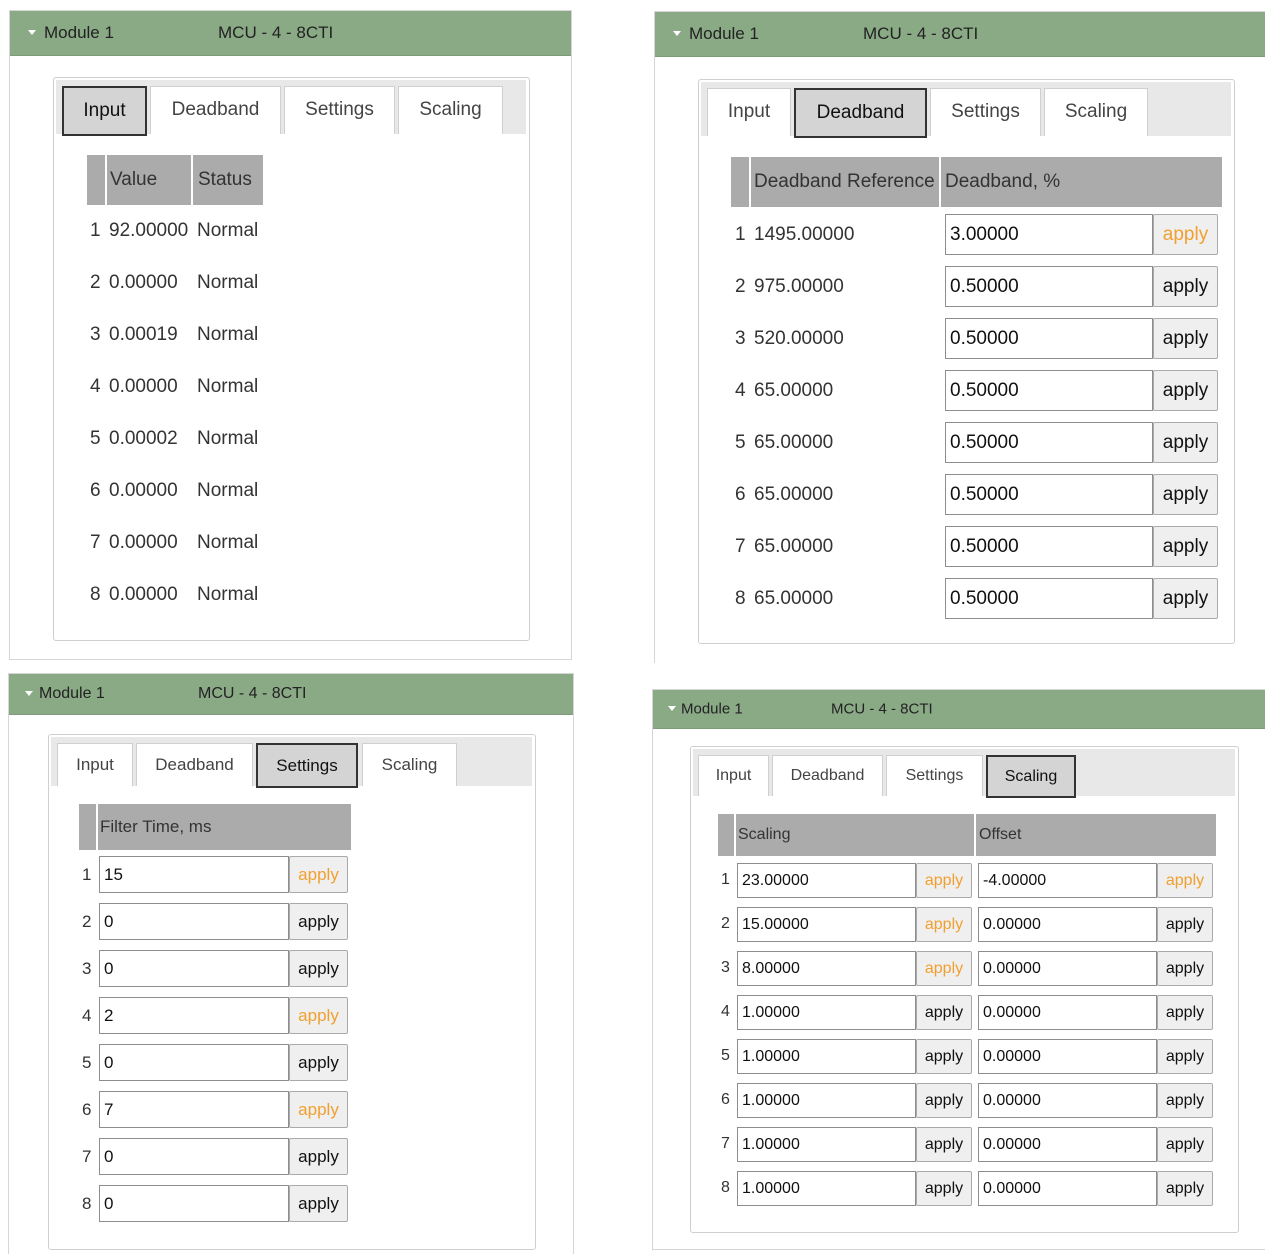 The height and width of the screenshot is (1254, 1265). Describe the element at coordinates (143, 334) in the screenshot. I see `row-value: 0.00019` at that location.